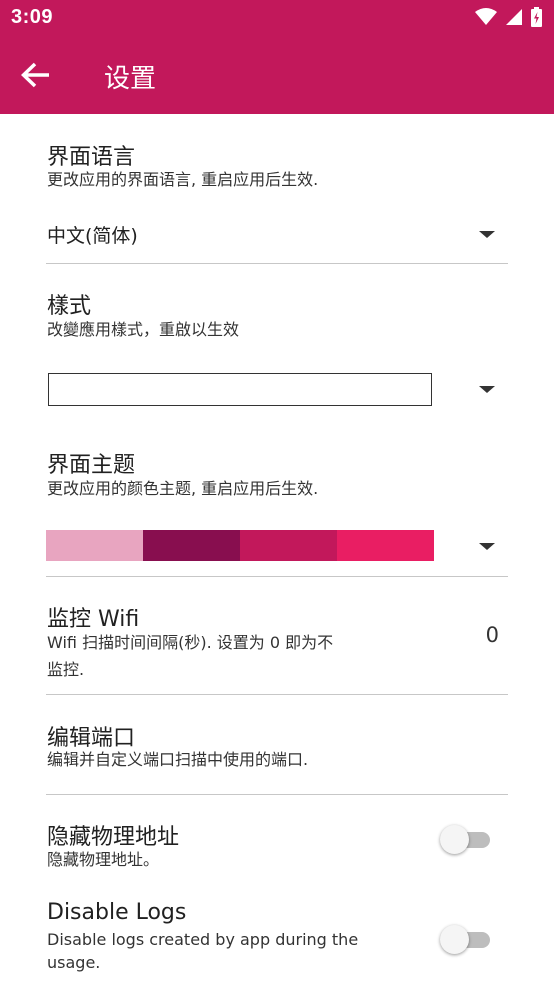 The width and height of the screenshot is (554, 984). What do you see at coordinates (190, 642) in the screenshot?
I see `setting-summary: Wifi 扫描时间间隔(秒). 设置为 0 即为不` at bounding box center [190, 642].